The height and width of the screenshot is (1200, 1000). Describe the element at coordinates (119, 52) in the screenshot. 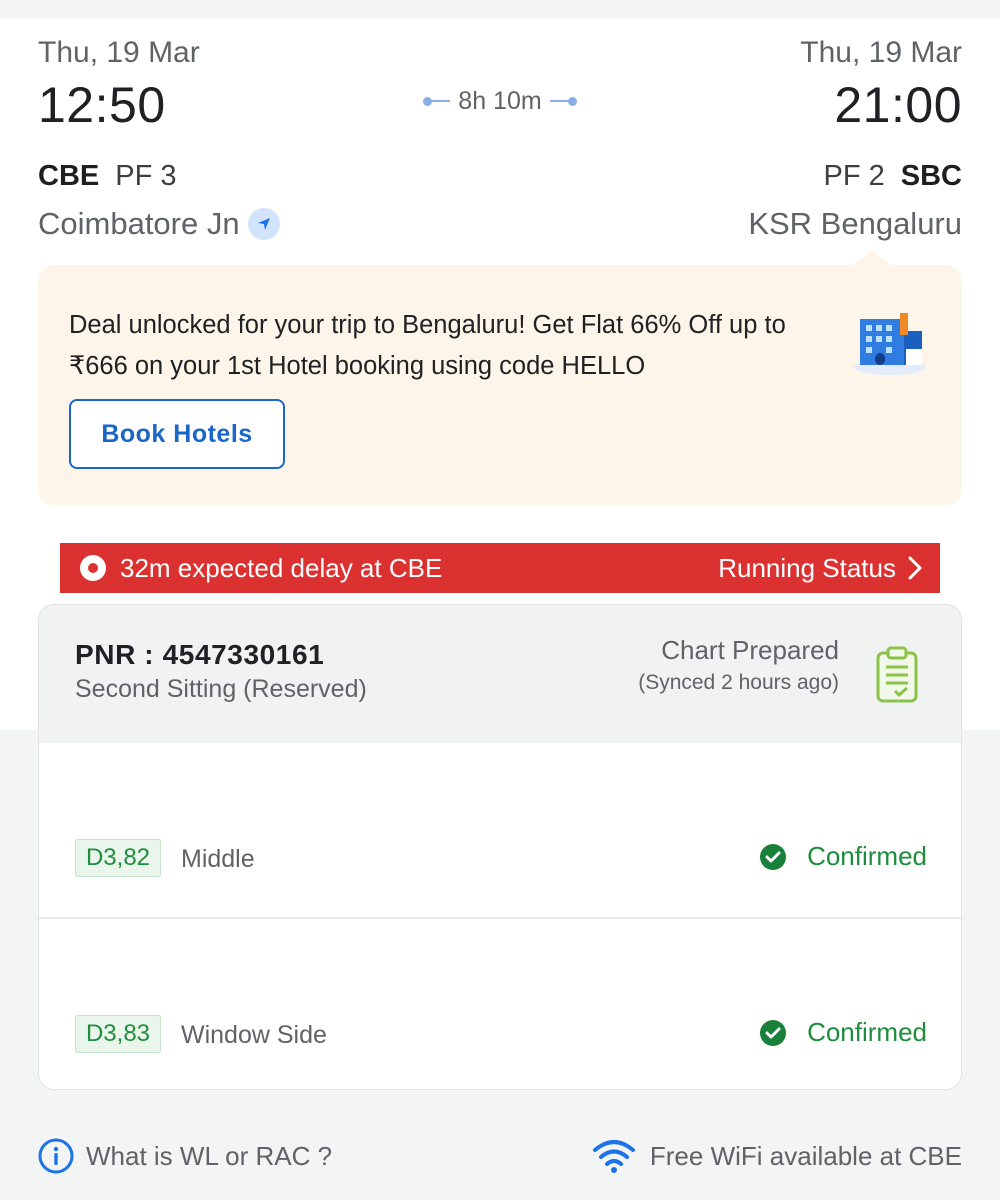

I see `departure-date: Thu, 19 Mar` at that location.